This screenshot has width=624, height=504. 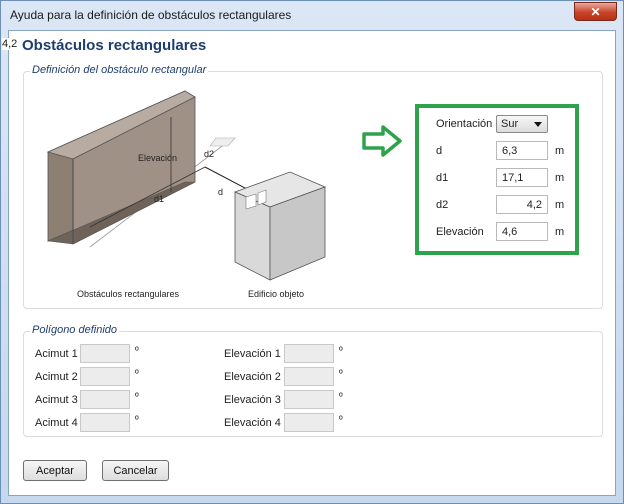 What do you see at coordinates (560, 205) in the screenshot?
I see `d2-unit: m` at bounding box center [560, 205].